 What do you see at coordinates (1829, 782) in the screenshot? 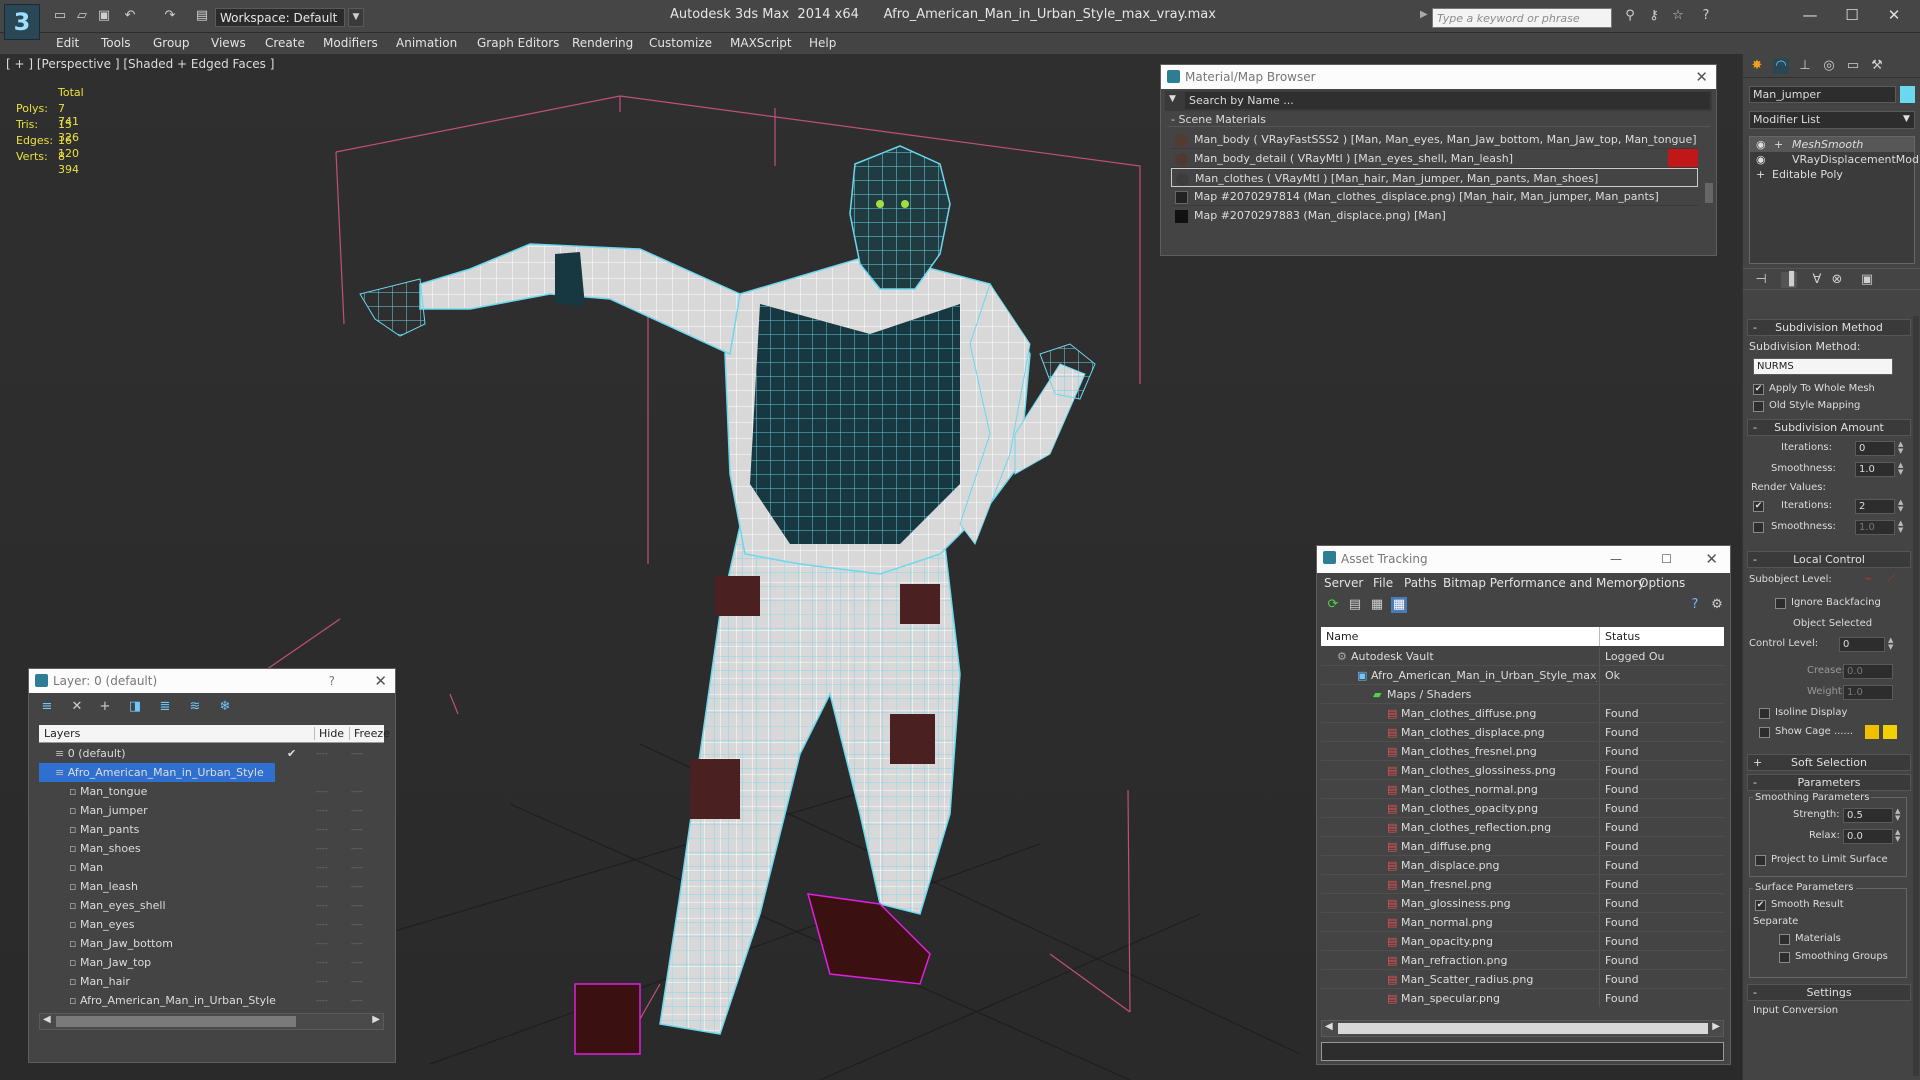
I see `rollout-parameters: - Parameters` at bounding box center [1829, 782].